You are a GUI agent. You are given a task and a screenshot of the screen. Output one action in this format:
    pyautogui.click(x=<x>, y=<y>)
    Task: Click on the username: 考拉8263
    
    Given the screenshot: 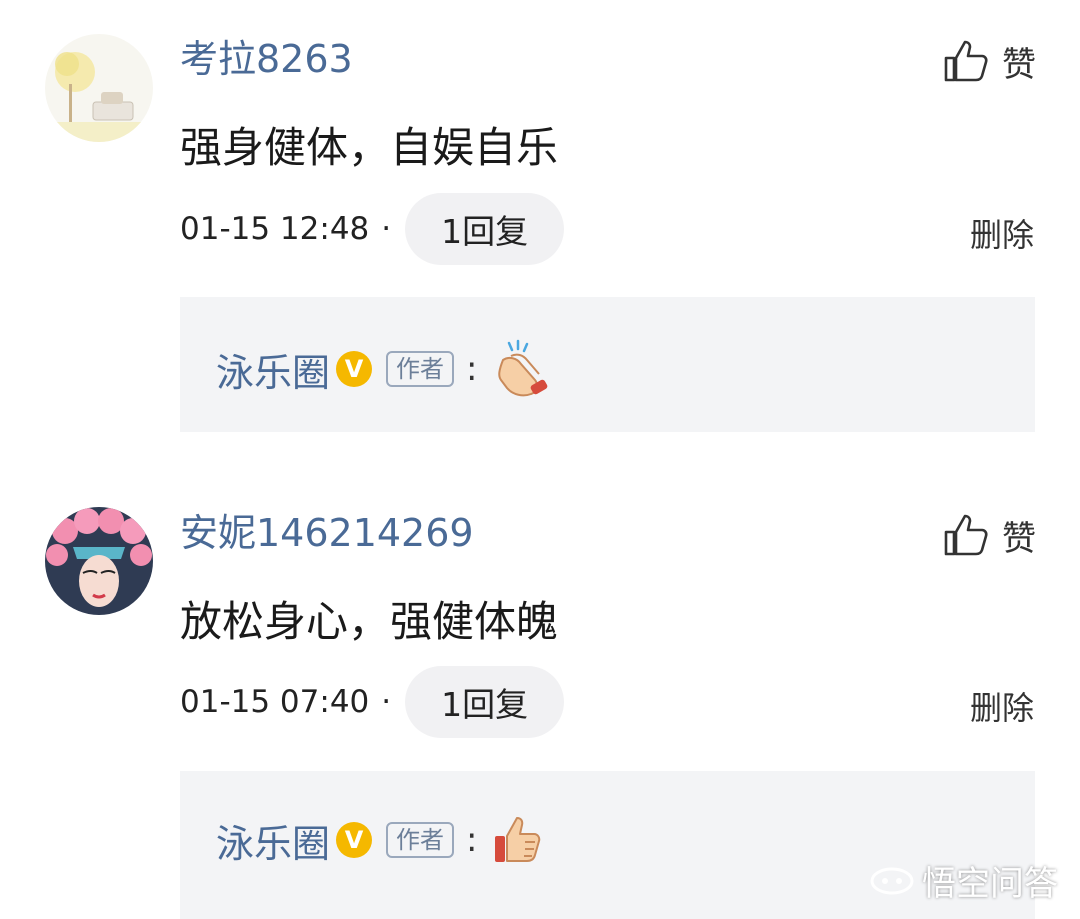 What is the action you would take?
    pyautogui.click(x=266, y=59)
    